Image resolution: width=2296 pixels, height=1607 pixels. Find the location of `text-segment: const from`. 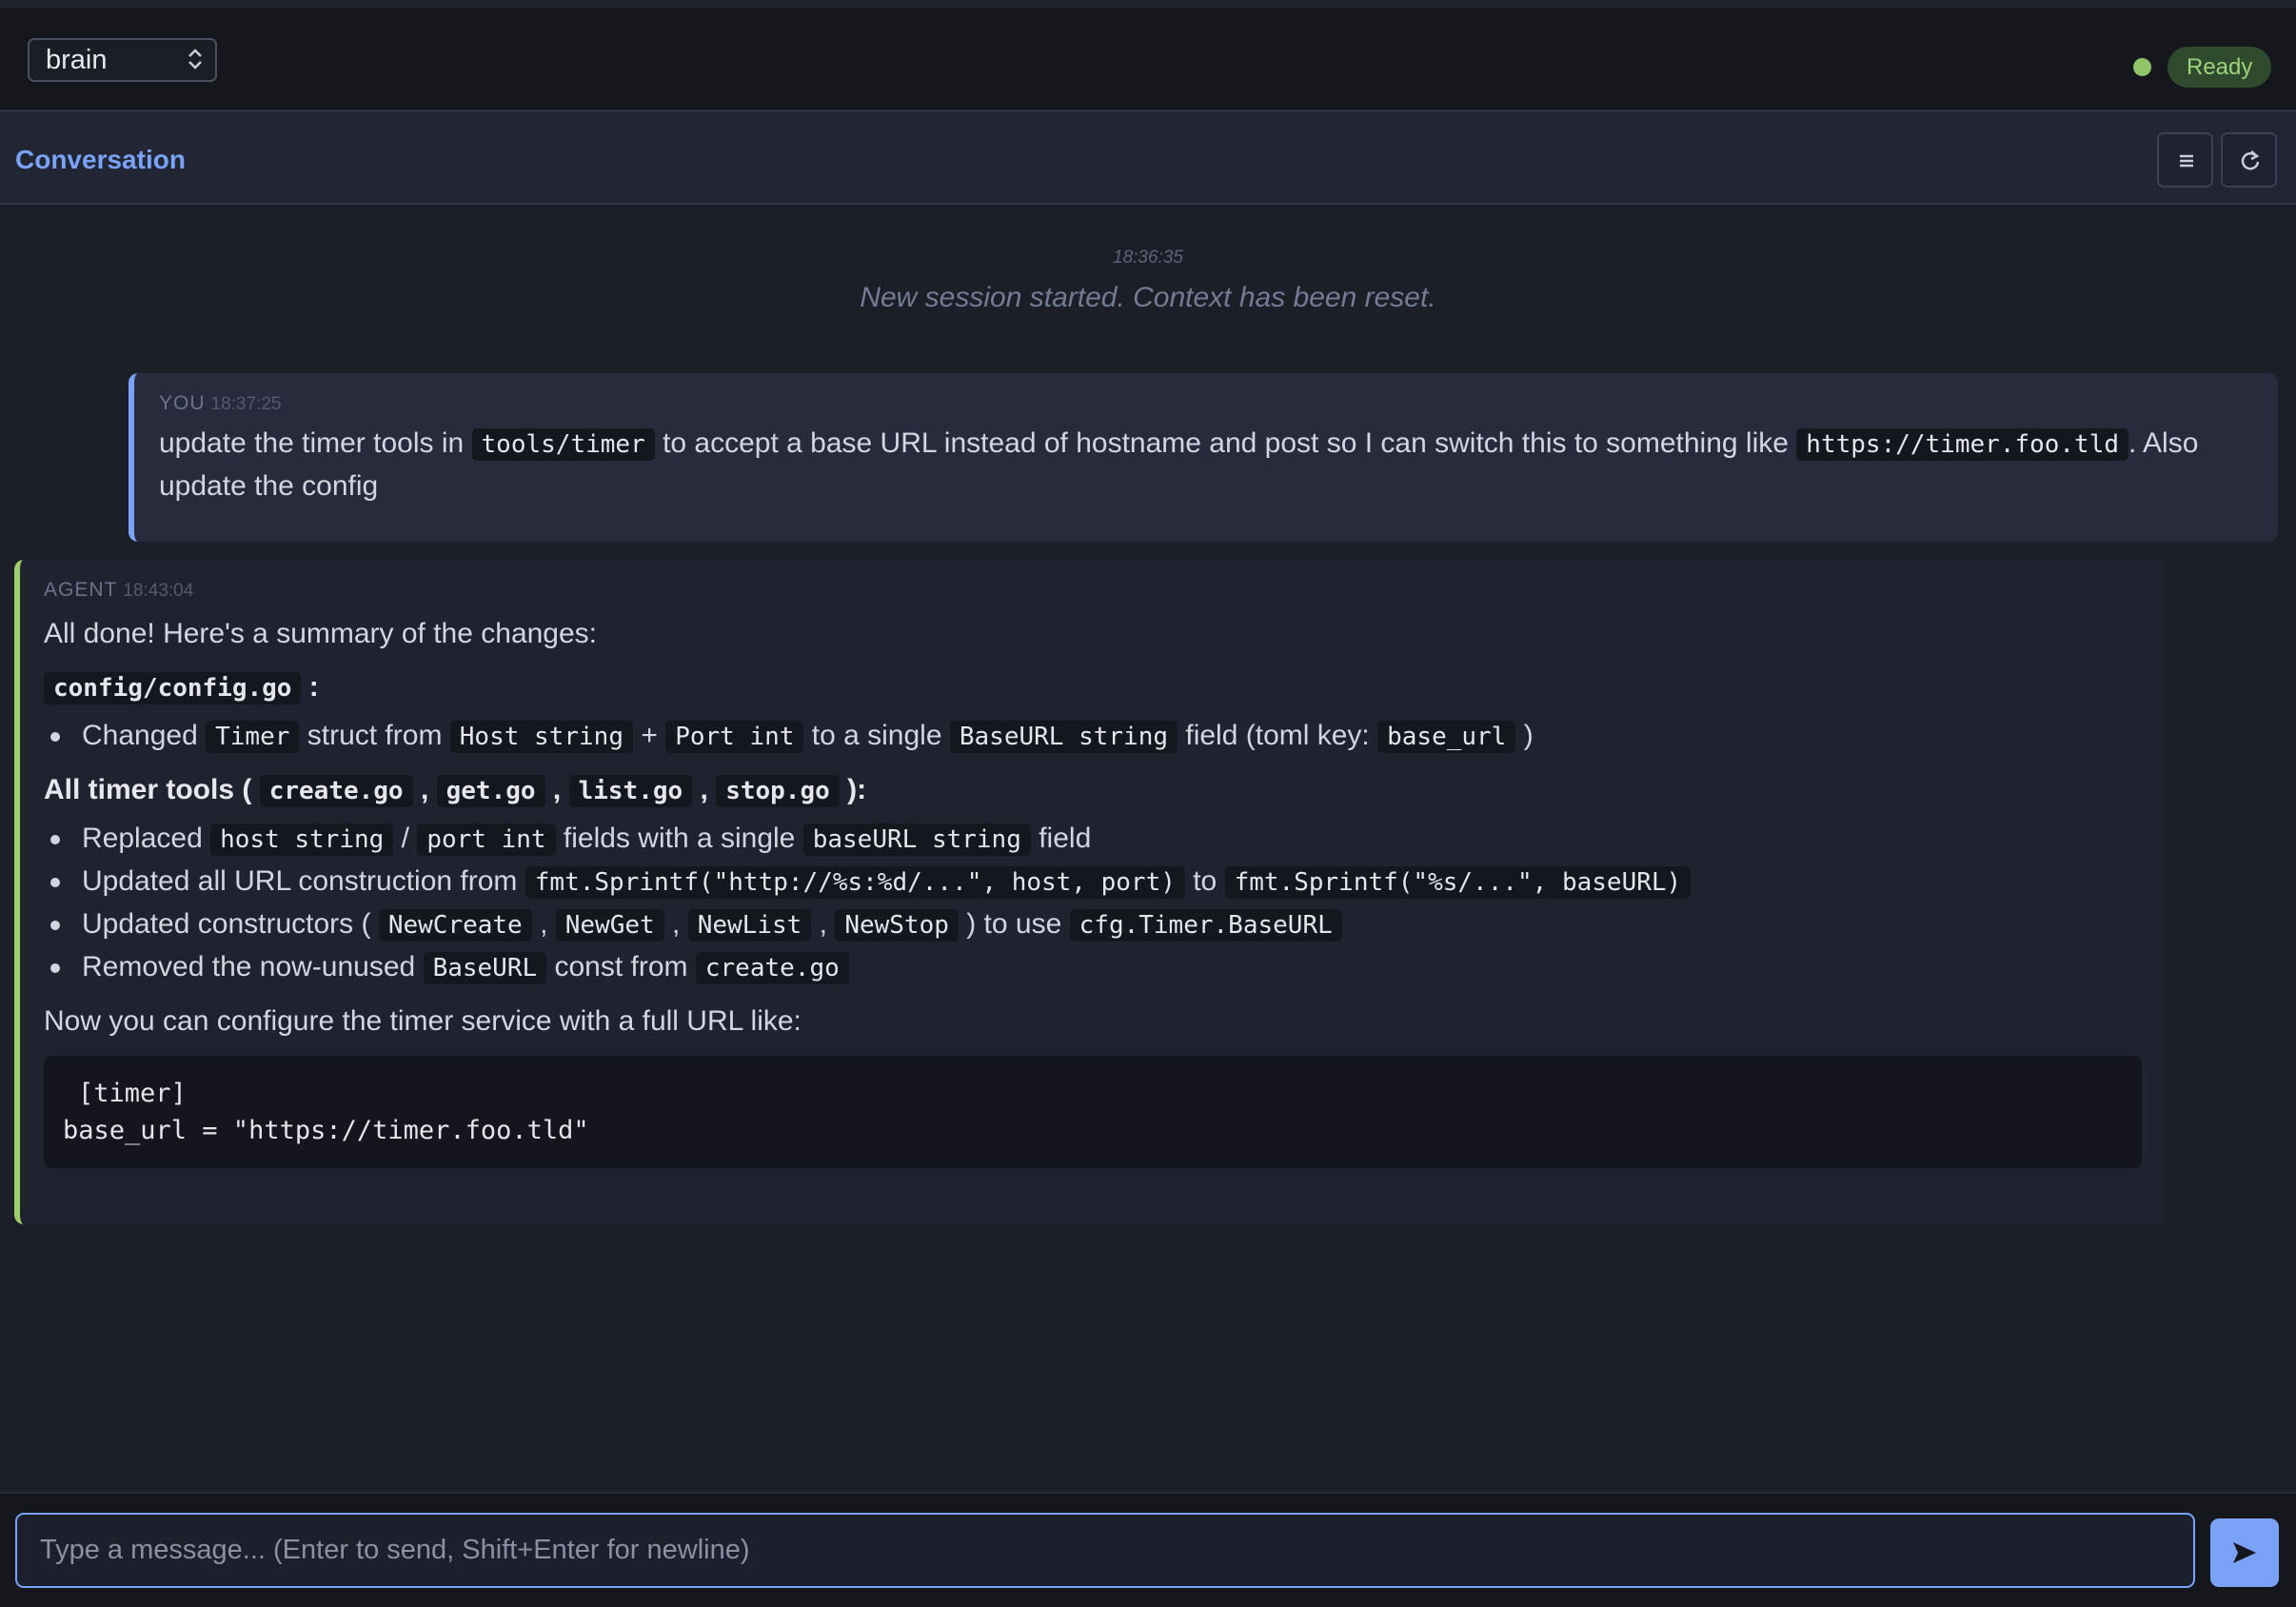

text-segment: const from is located at coordinates (621, 967).